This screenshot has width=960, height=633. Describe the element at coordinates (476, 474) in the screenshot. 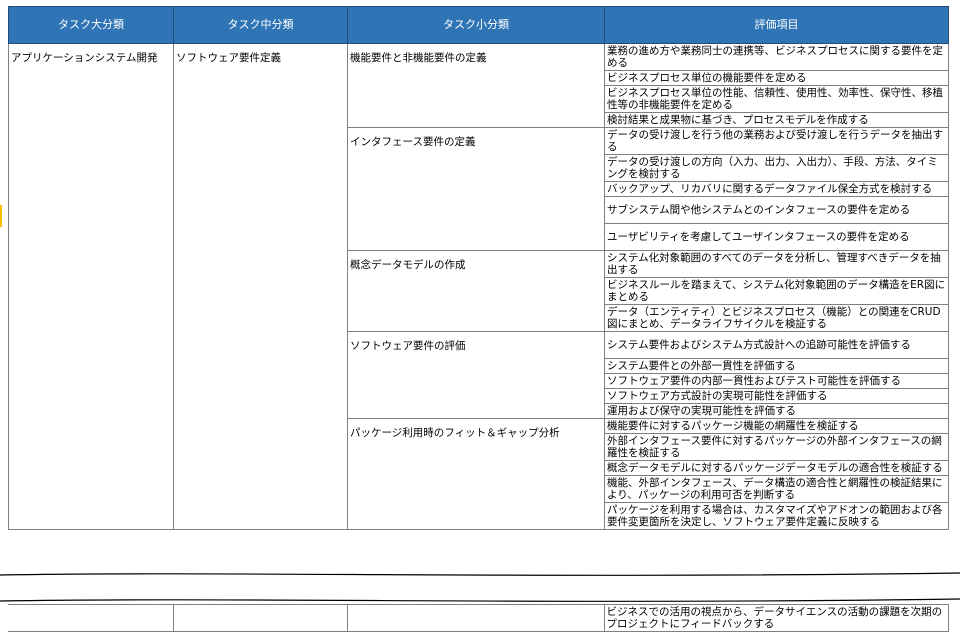

I see `minor-category-cell: パッケージ利用時のフィット＆ギャップ分析` at that location.